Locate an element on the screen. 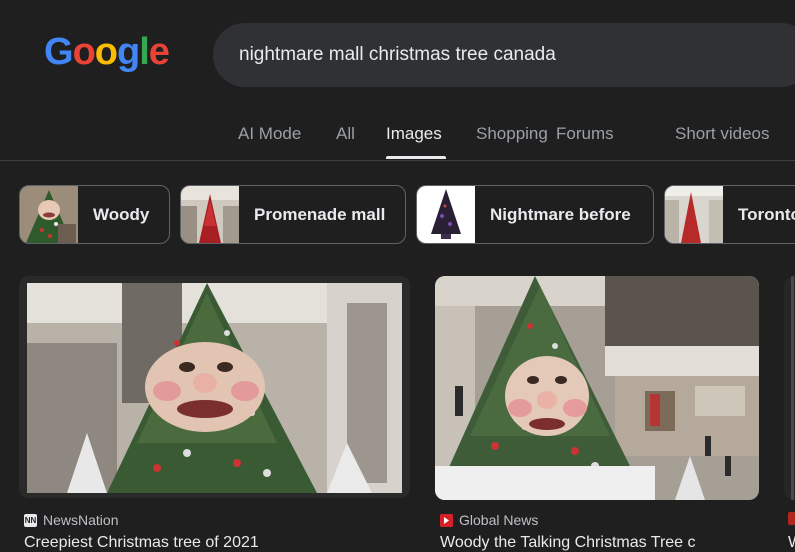 Image resolution: width=795 pixels, height=552 pixels. chip-promenade-mall: Promenade mall is located at coordinates (293, 214).